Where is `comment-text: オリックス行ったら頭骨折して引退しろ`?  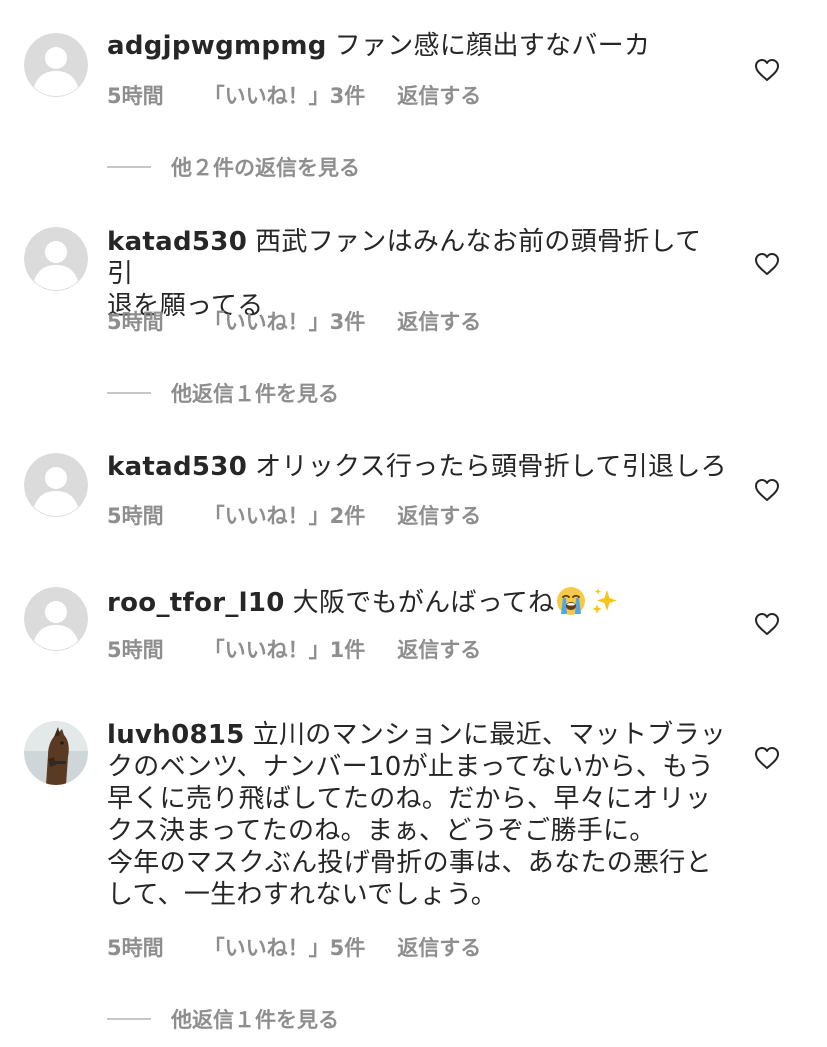
comment-text: オリックス行ったら頭骨折して引退しろ is located at coordinates (491, 467).